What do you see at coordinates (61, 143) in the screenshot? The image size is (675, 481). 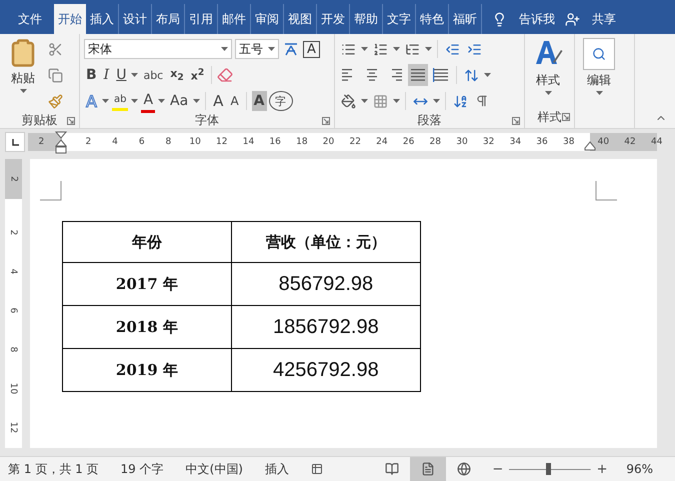 I see `indent-marker` at bounding box center [61, 143].